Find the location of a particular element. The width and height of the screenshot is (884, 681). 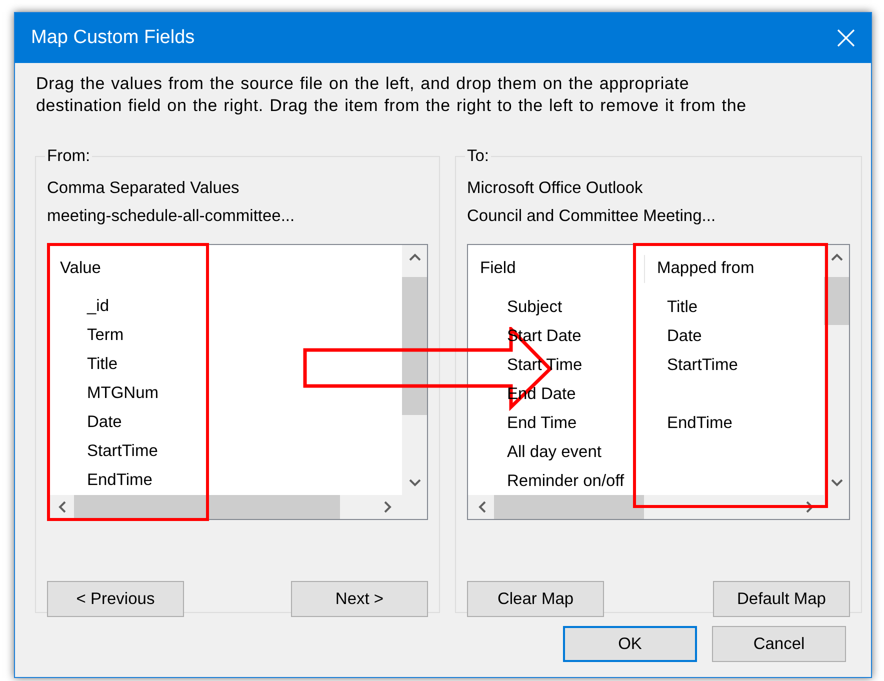

map-button: Default Map is located at coordinates (781, 599).